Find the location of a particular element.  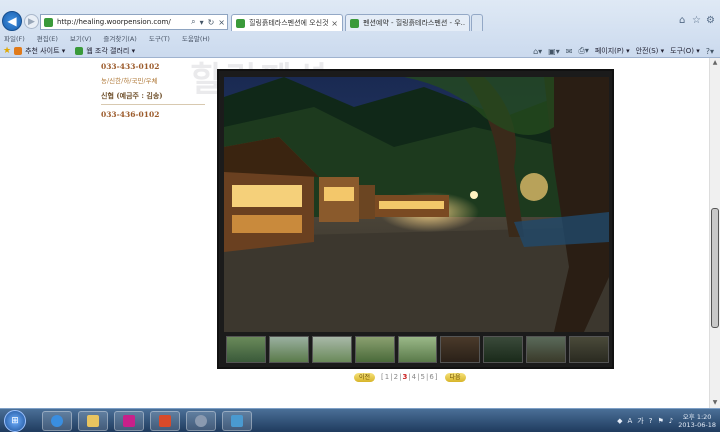

favorites-star-icon: ☆ is located at coordinates (696, 20).